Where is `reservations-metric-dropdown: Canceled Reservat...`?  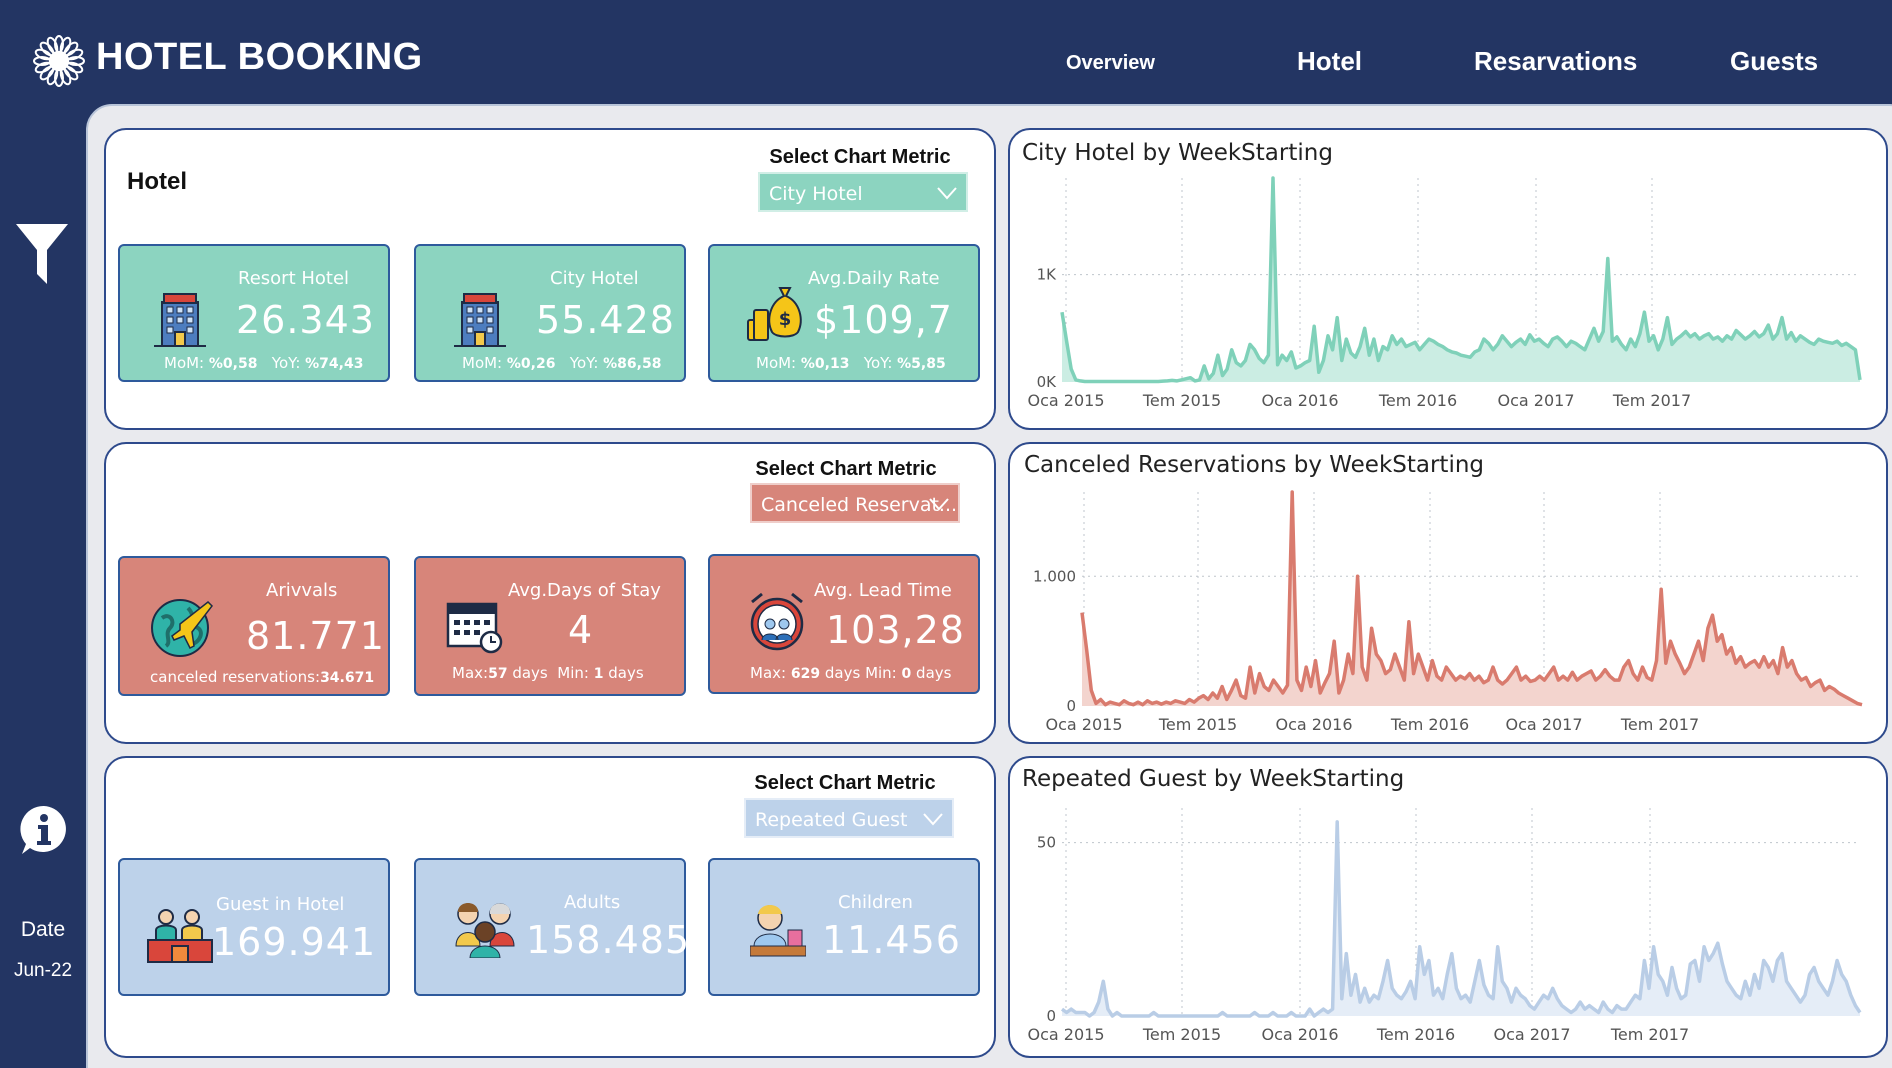
reservations-metric-dropdown: Canceled Reservat... is located at coordinates (855, 503).